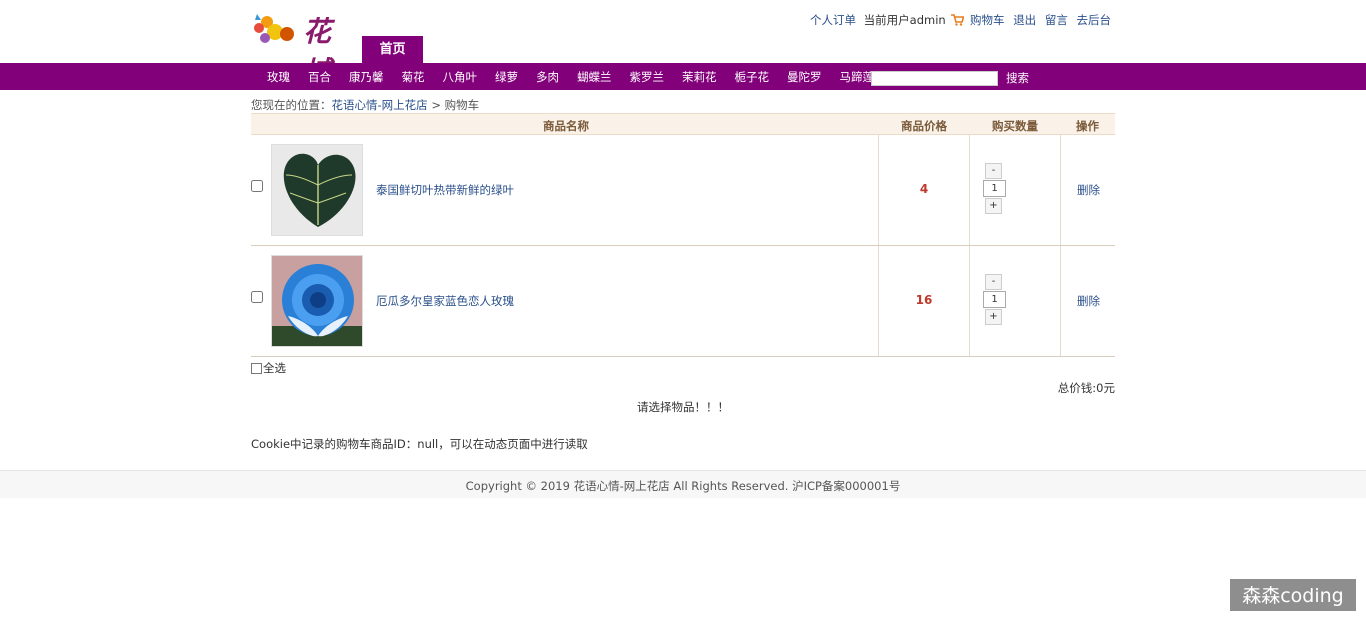 This screenshot has width=1366, height=625. Describe the element at coordinates (380, 105) in the screenshot. I see `breadcrumb-home: 花语心情-网上花店` at that location.